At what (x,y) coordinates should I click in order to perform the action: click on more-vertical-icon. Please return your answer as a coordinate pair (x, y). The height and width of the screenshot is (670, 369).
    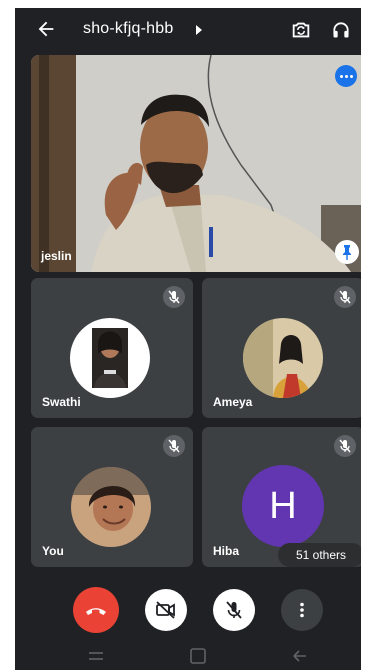
    Looking at the image, I should click on (302, 610).